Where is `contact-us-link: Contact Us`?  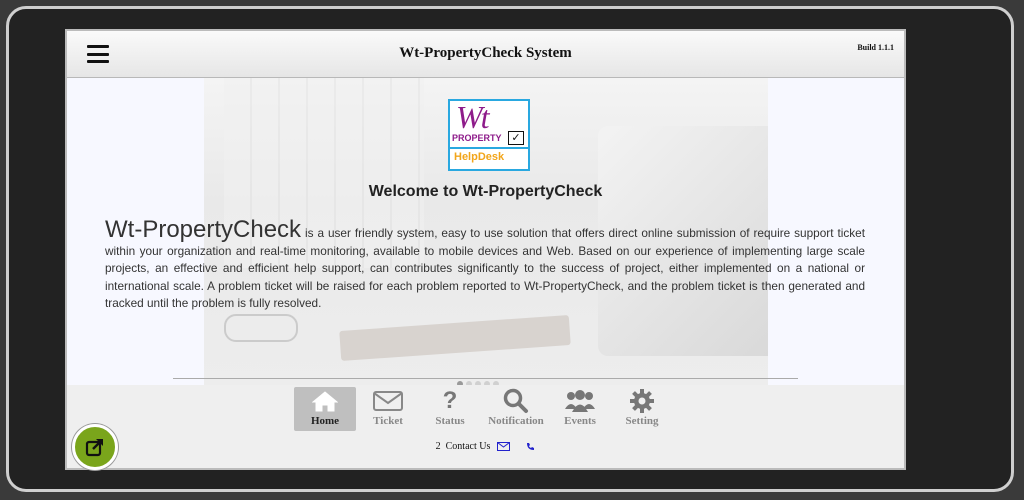
contact-us-link: Contact Us is located at coordinates (468, 446).